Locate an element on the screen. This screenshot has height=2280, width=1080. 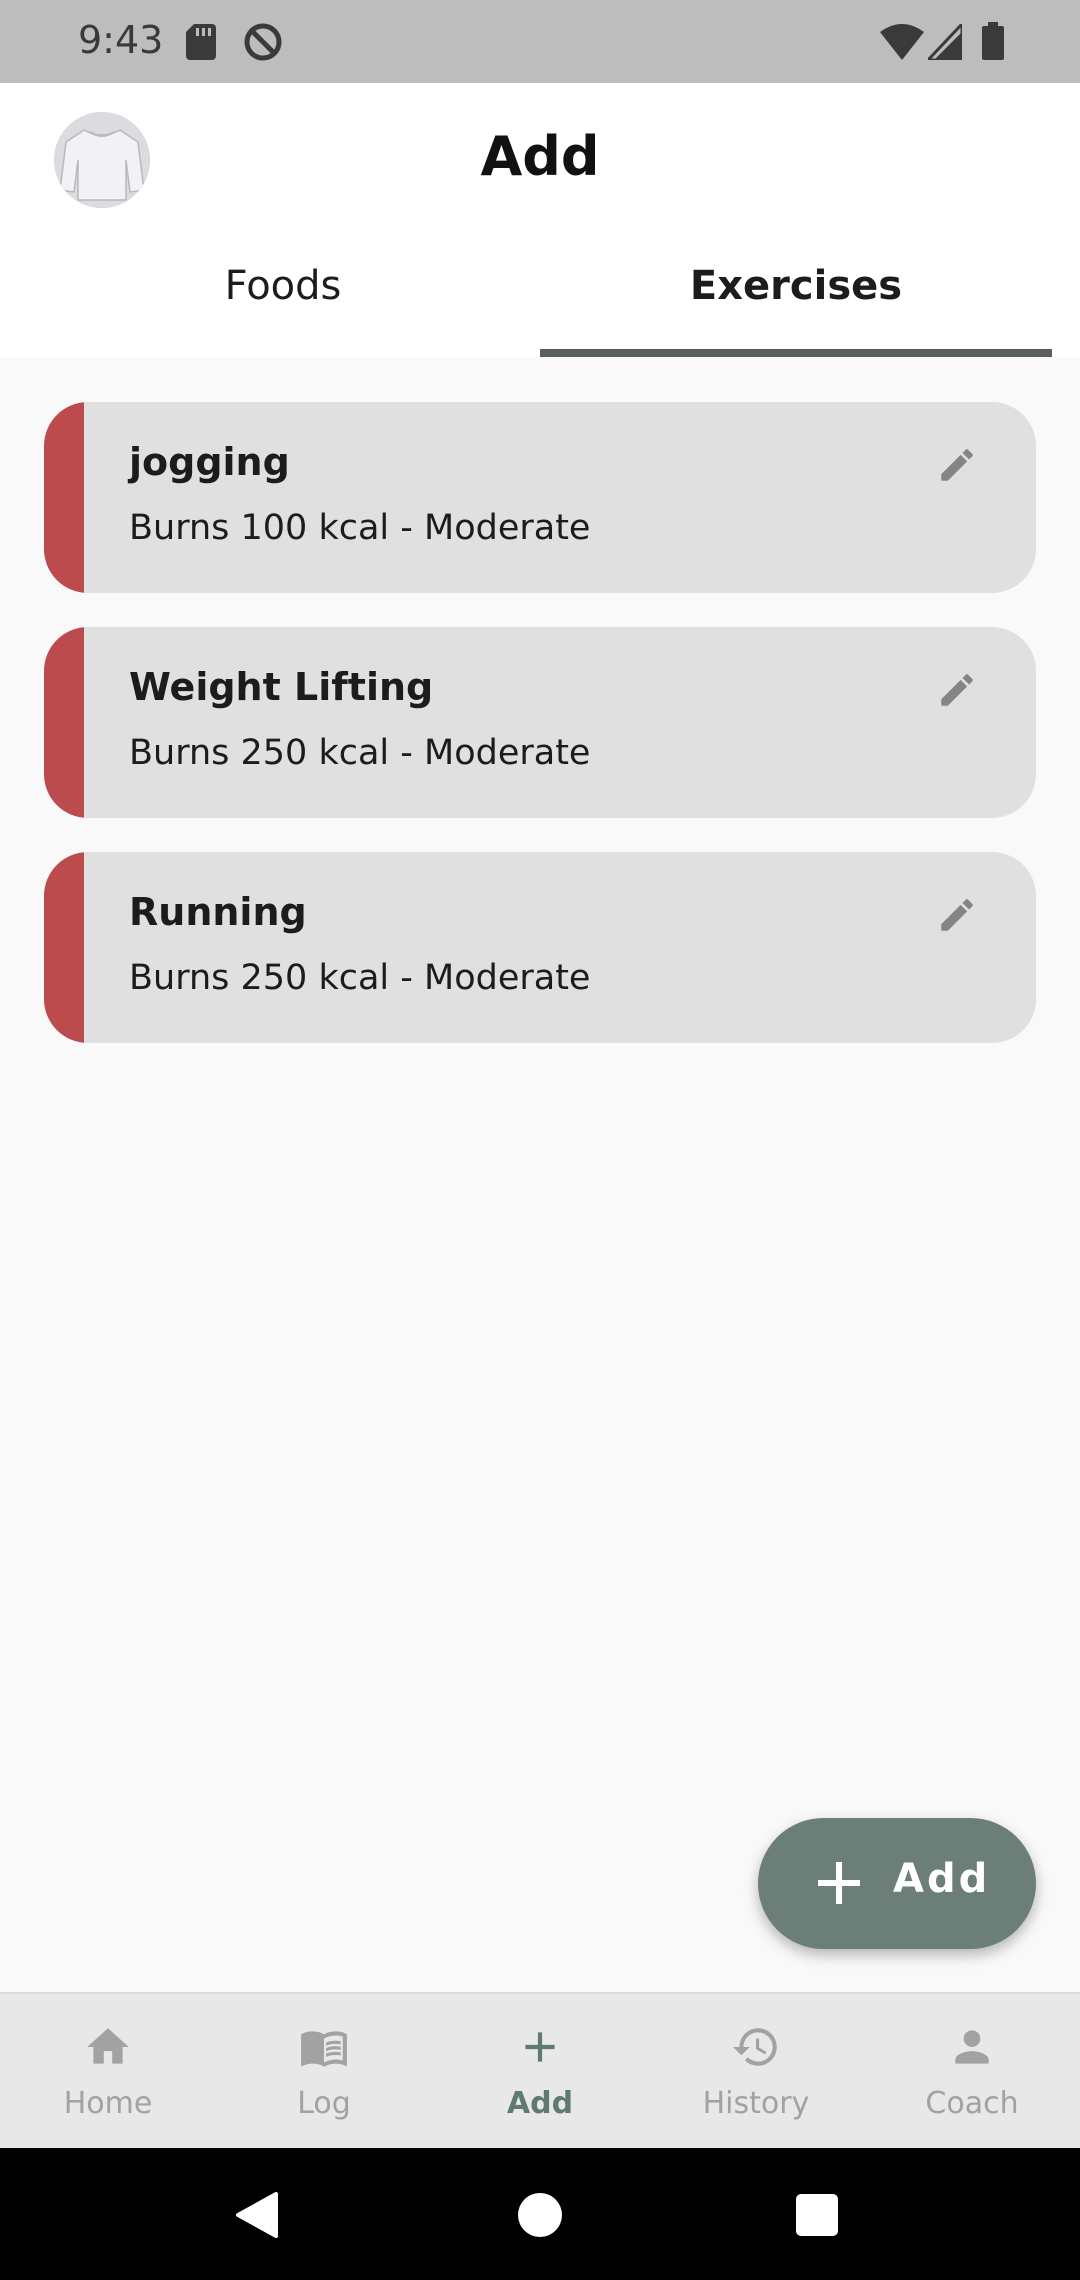
wifi-icon is located at coordinates (902, 42).